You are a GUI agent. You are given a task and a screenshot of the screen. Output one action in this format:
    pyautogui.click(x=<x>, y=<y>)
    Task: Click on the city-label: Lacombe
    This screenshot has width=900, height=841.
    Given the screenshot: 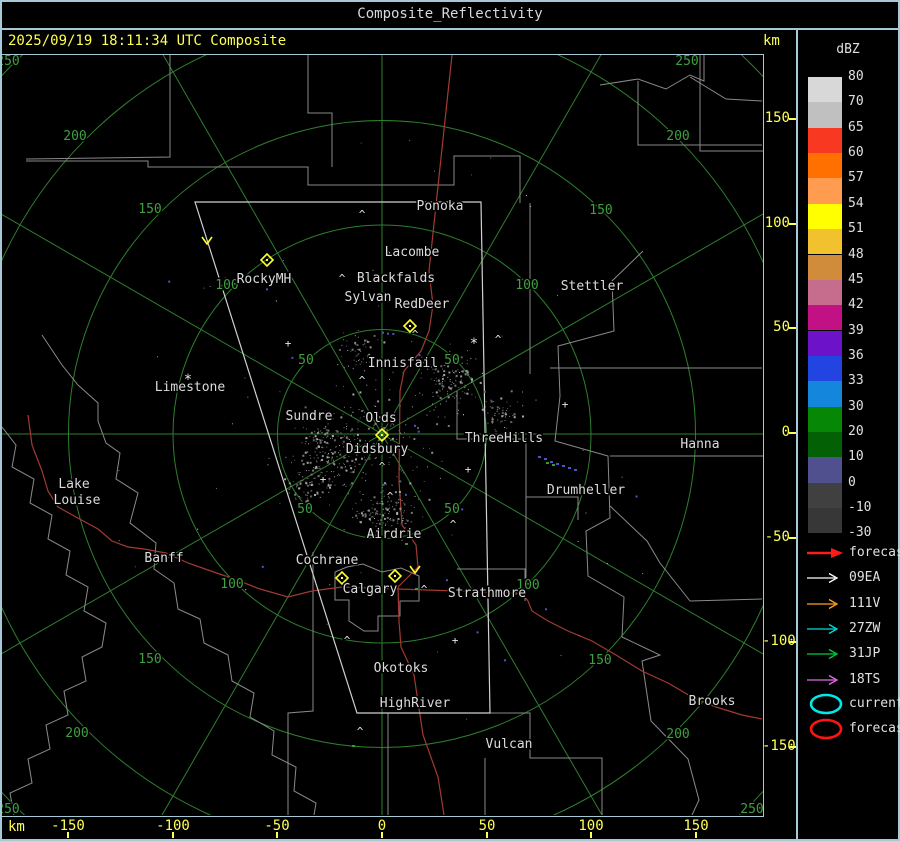 What is the action you would take?
    pyautogui.click(x=412, y=252)
    